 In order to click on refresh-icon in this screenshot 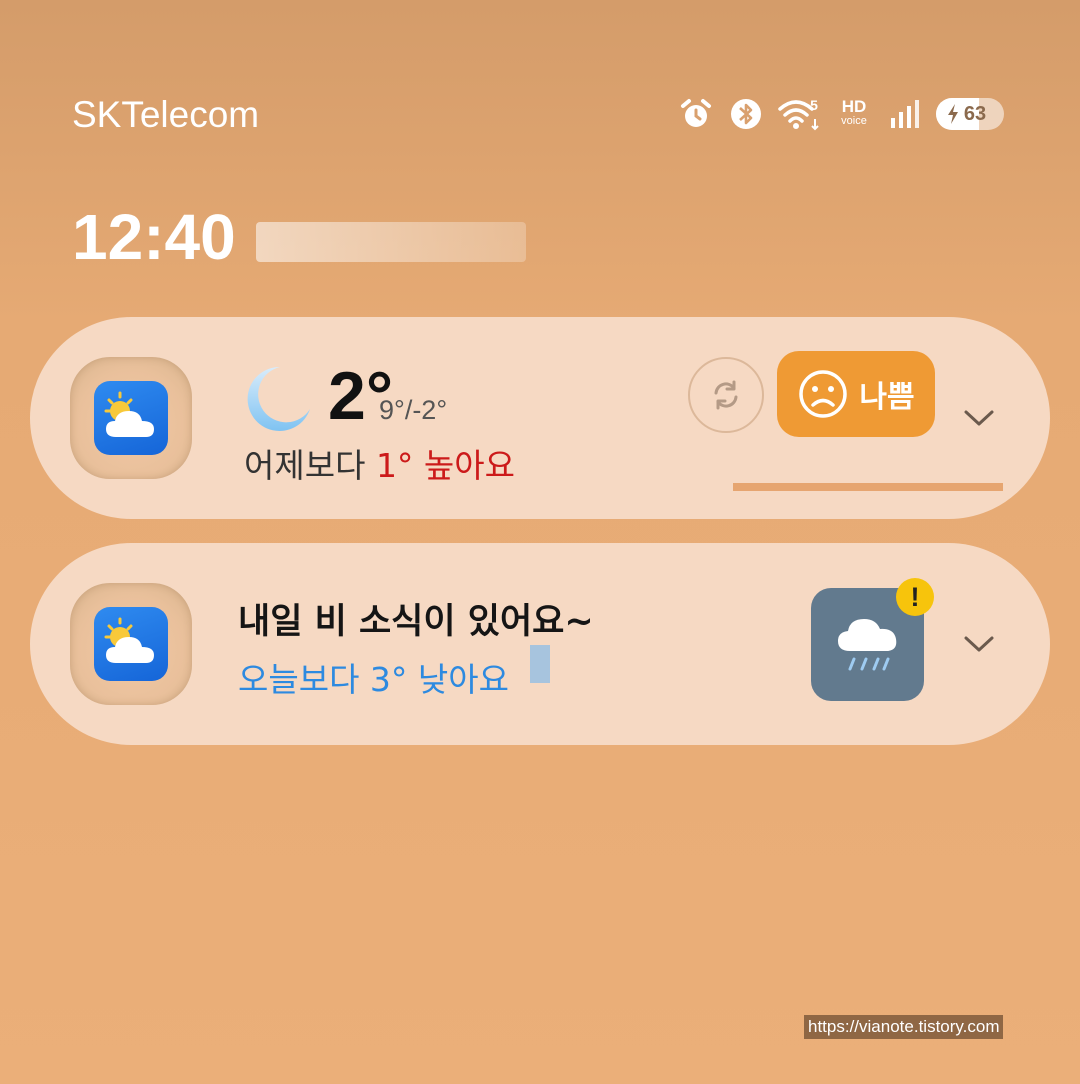, I will do `click(726, 395)`.